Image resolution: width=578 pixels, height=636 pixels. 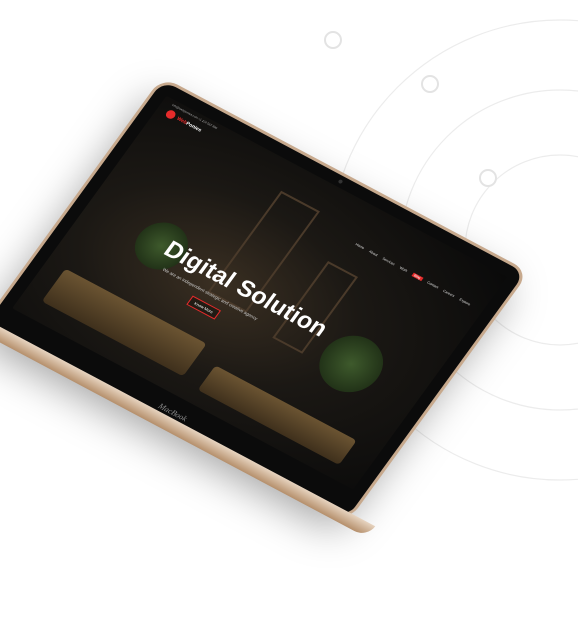 What do you see at coordinates (432, 284) in the screenshot?
I see `nav-item-contact: Contact` at bounding box center [432, 284].